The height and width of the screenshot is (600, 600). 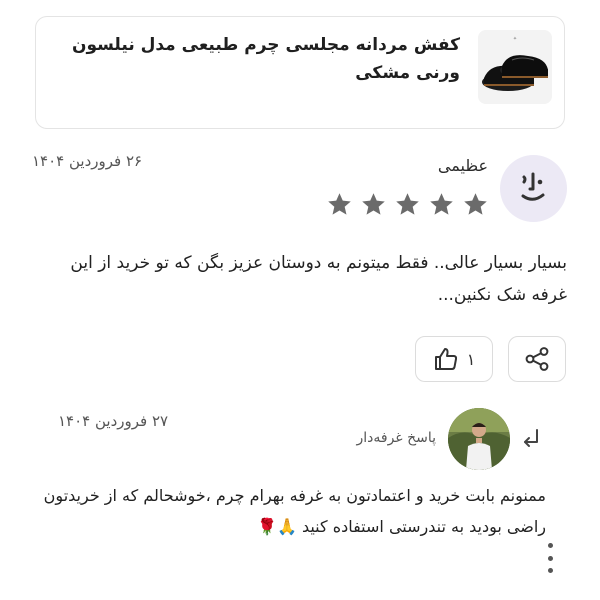 I want to click on share-icon, so click(x=537, y=359).